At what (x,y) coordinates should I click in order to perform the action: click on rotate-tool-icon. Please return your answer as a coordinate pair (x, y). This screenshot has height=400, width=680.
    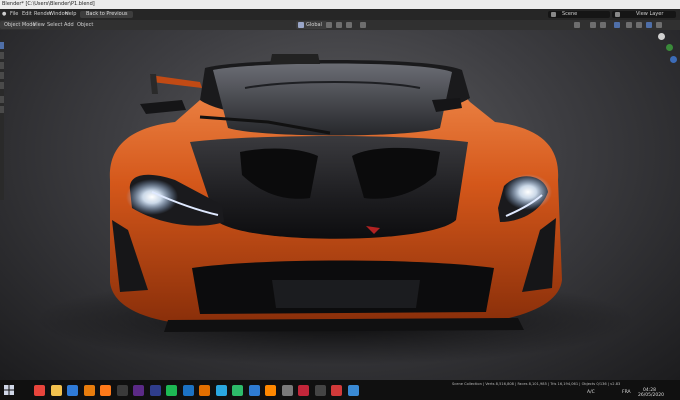
    Looking at the image, I should click on (2, 75).